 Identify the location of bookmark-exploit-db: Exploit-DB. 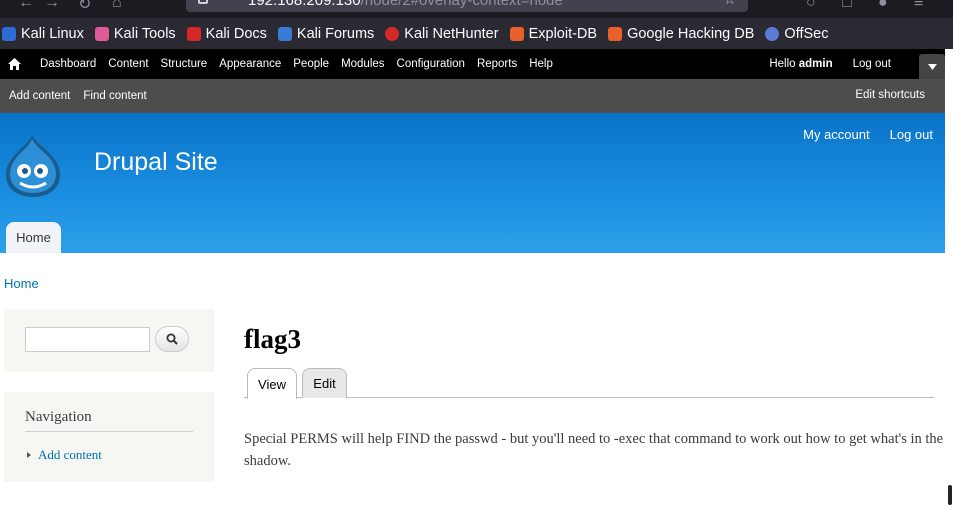
(553, 33).